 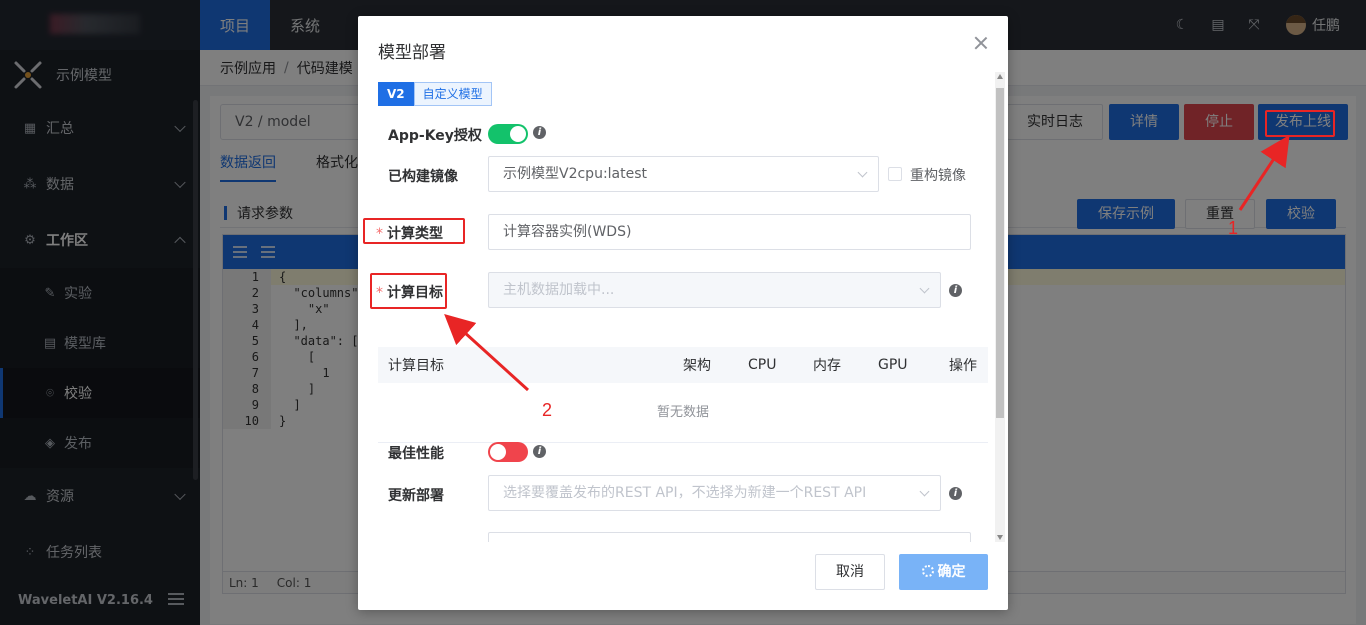 I want to click on compute-target-table: 计算目标 架构 CPU 内存 GPU 操作 暂无数据, so click(x=683, y=395).